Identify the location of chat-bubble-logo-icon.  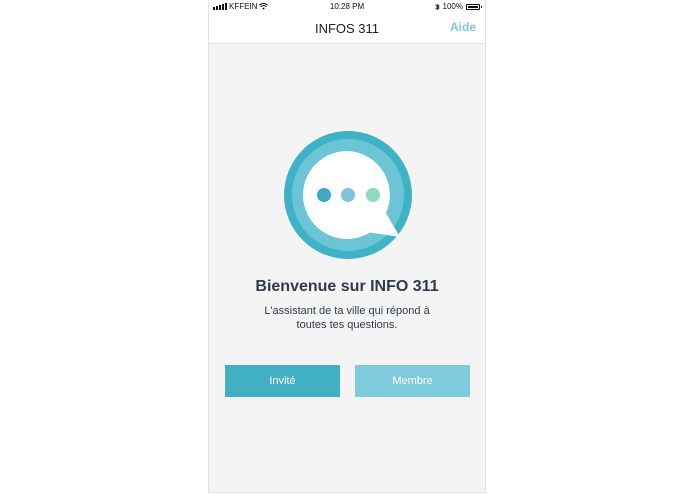
(348, 195).